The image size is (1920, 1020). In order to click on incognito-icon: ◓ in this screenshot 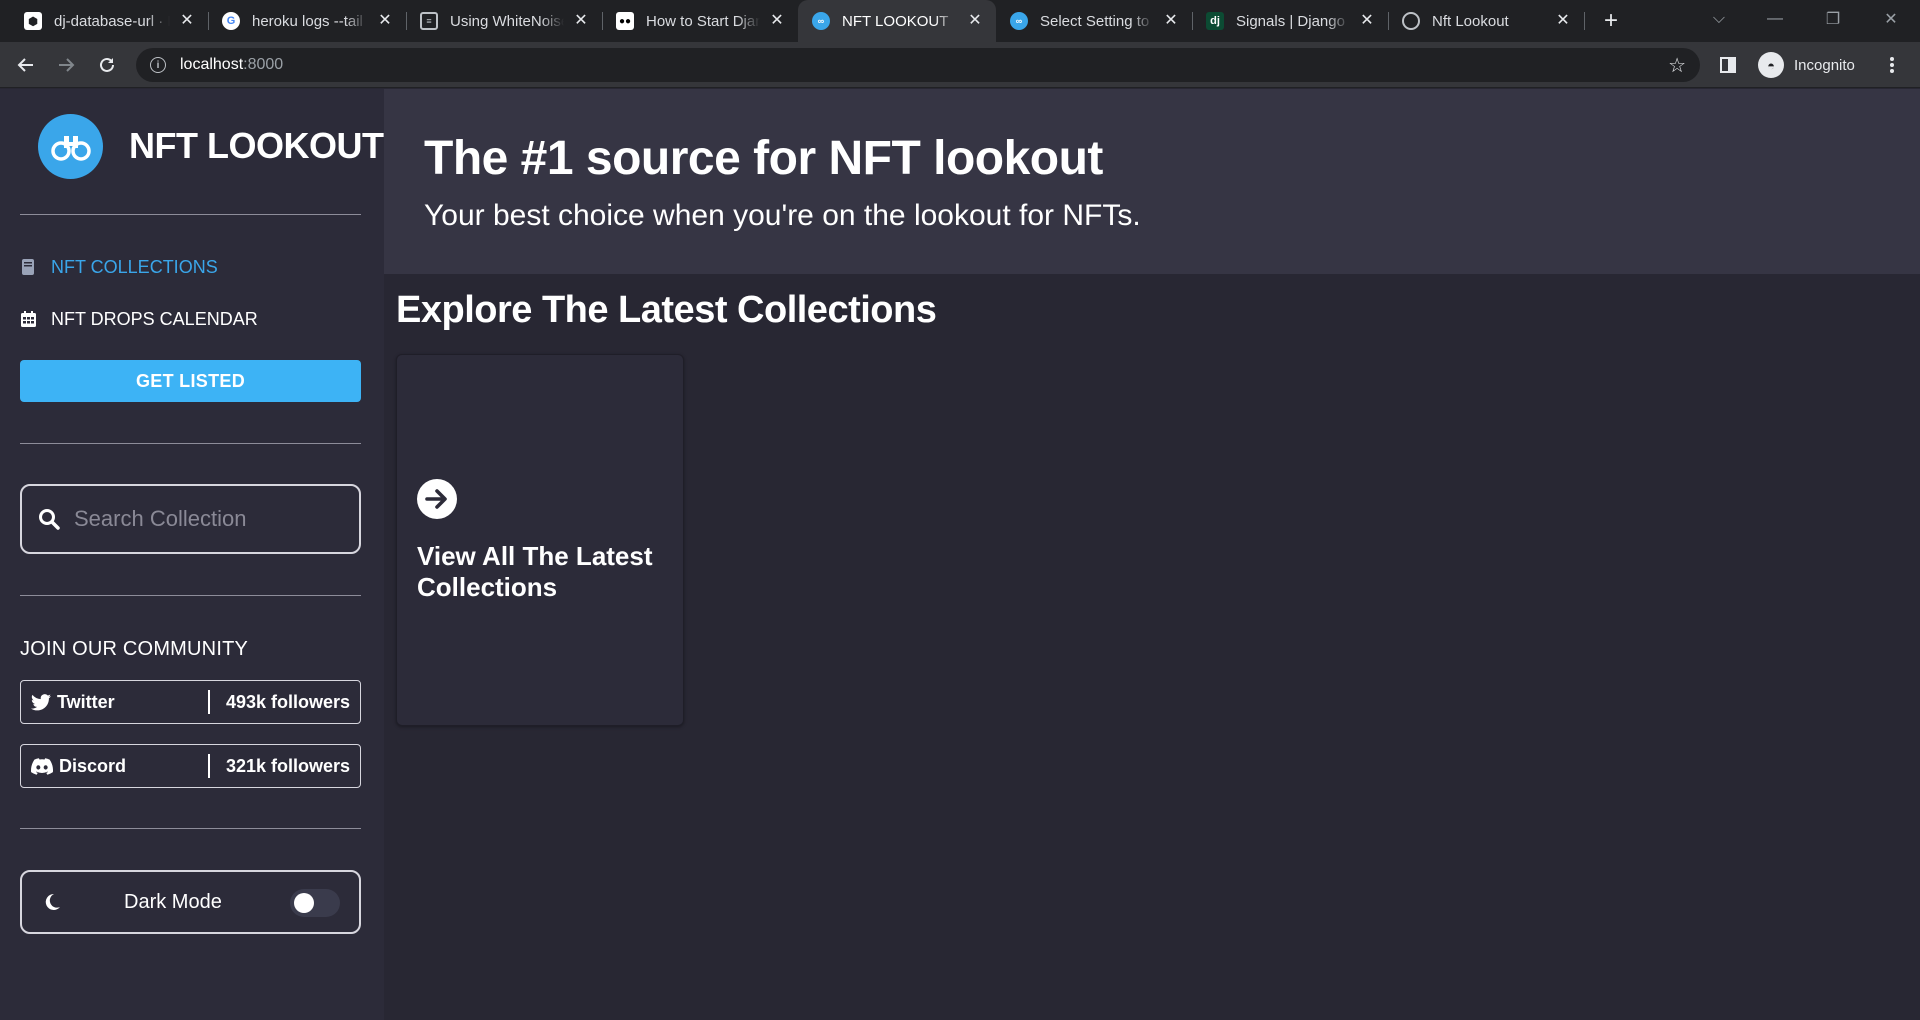, I will do `click(1771, 65)`.